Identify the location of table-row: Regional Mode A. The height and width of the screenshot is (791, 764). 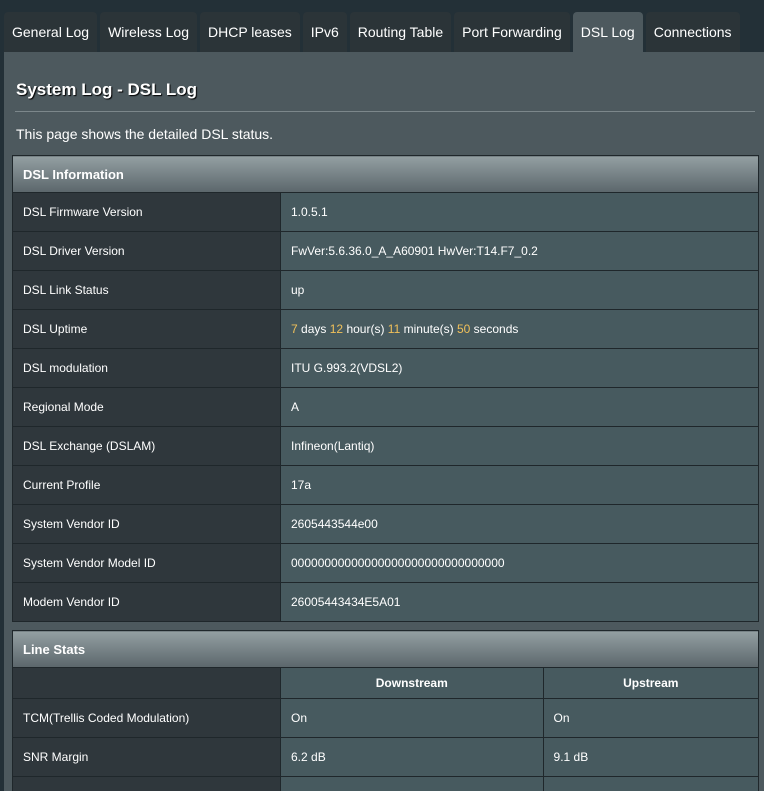
(385, 407).